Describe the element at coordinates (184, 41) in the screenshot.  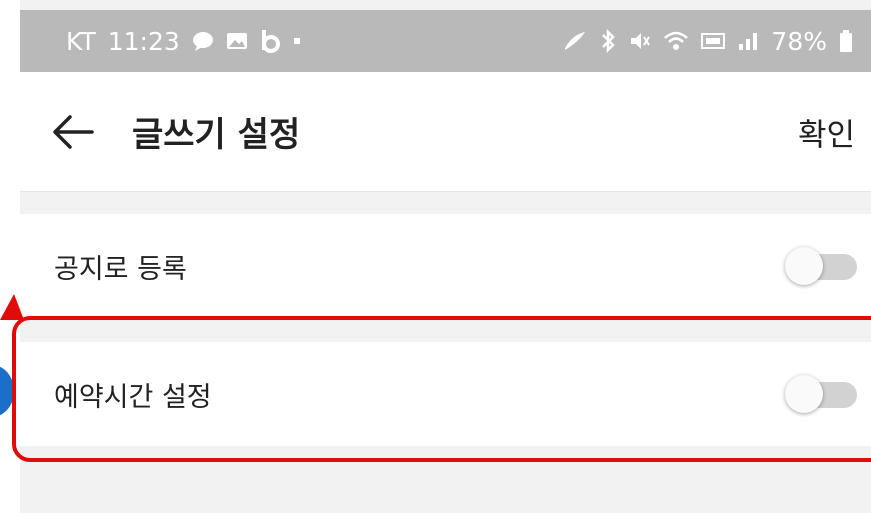
I see `status-bar-left: KT 11:23` at that location.